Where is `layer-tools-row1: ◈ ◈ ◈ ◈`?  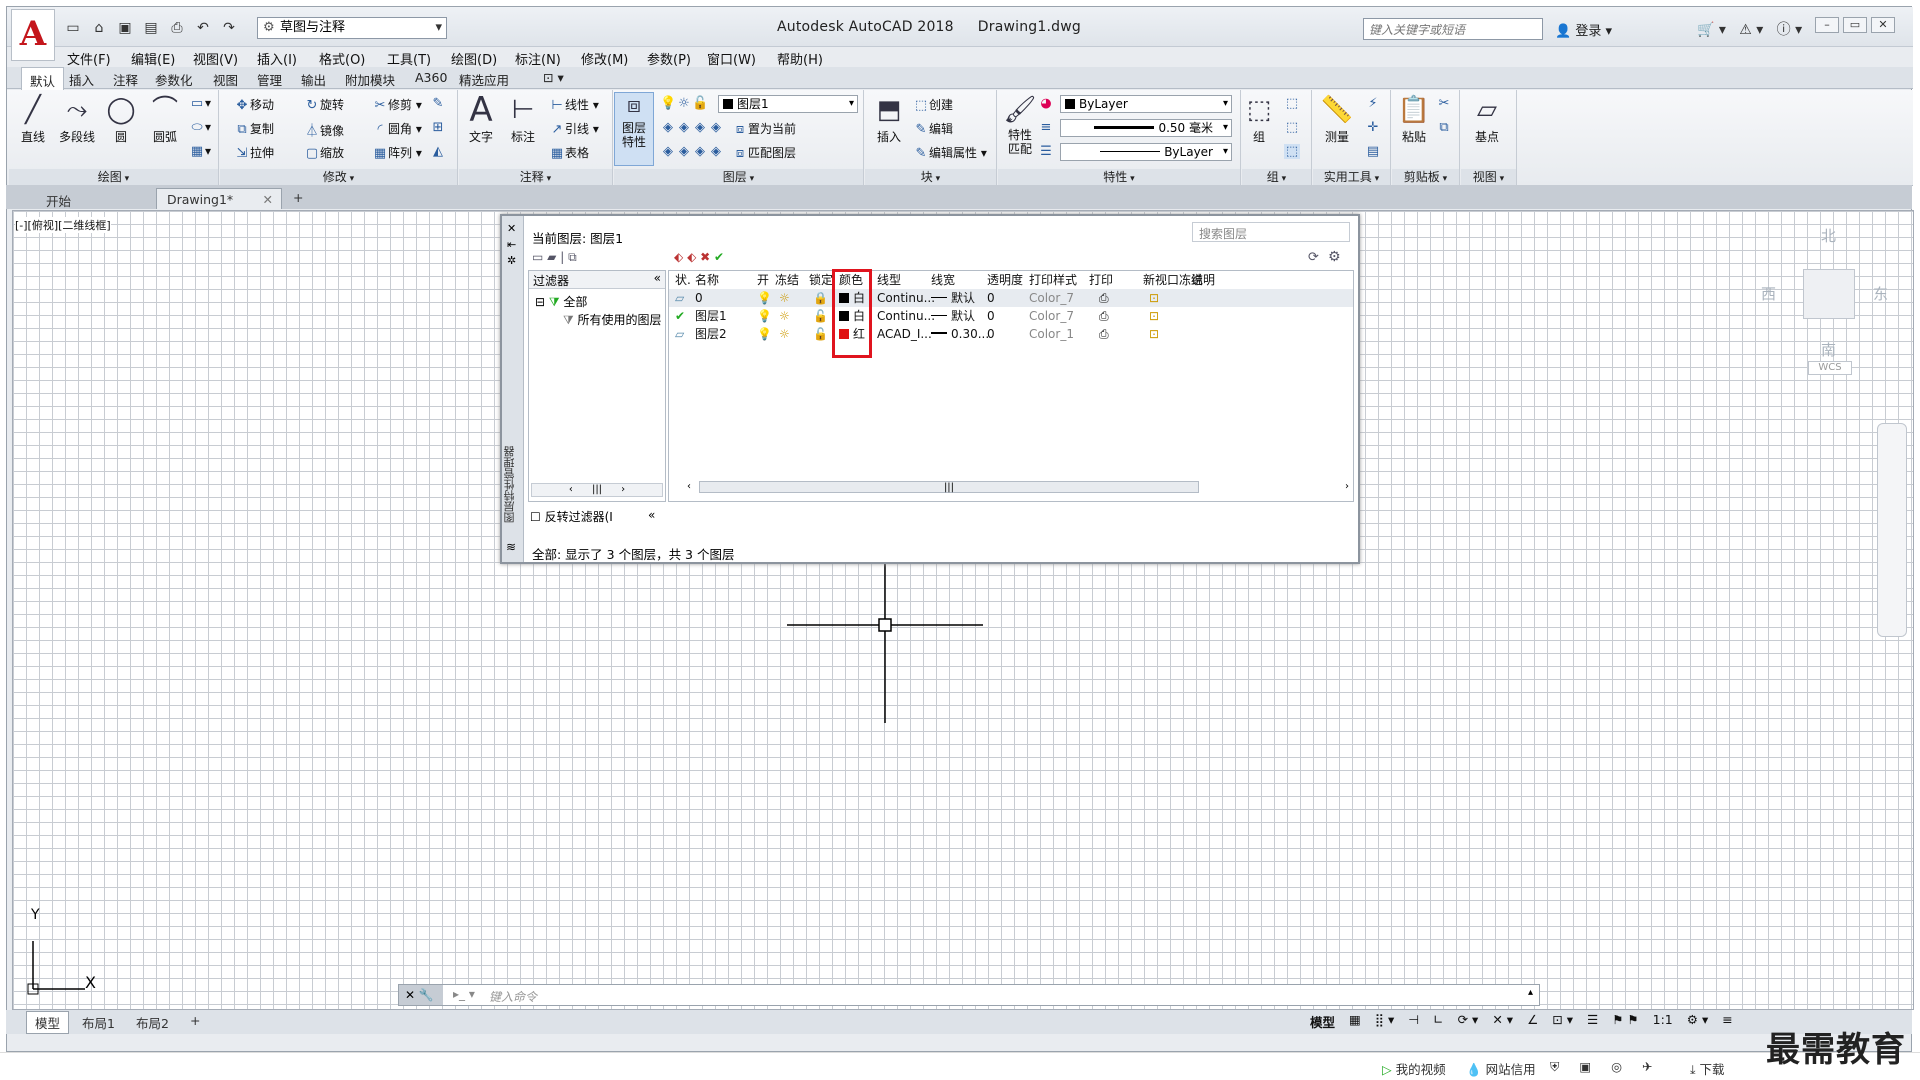
layer-tools-row1: ◈ ◈ ◈ ◈ is located at coordinates (692, 127).